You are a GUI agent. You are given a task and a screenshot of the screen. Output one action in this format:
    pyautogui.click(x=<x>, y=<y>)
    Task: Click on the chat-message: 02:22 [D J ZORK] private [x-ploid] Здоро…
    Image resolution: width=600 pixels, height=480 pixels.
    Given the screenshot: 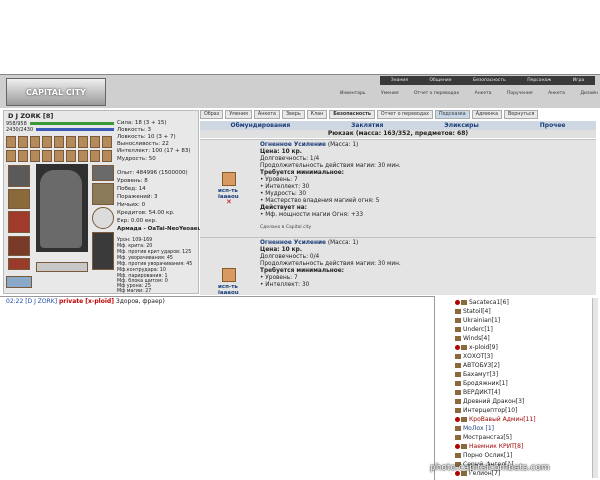 What is the action you would take?
    pyautogui.click(x=85, y=301)
    